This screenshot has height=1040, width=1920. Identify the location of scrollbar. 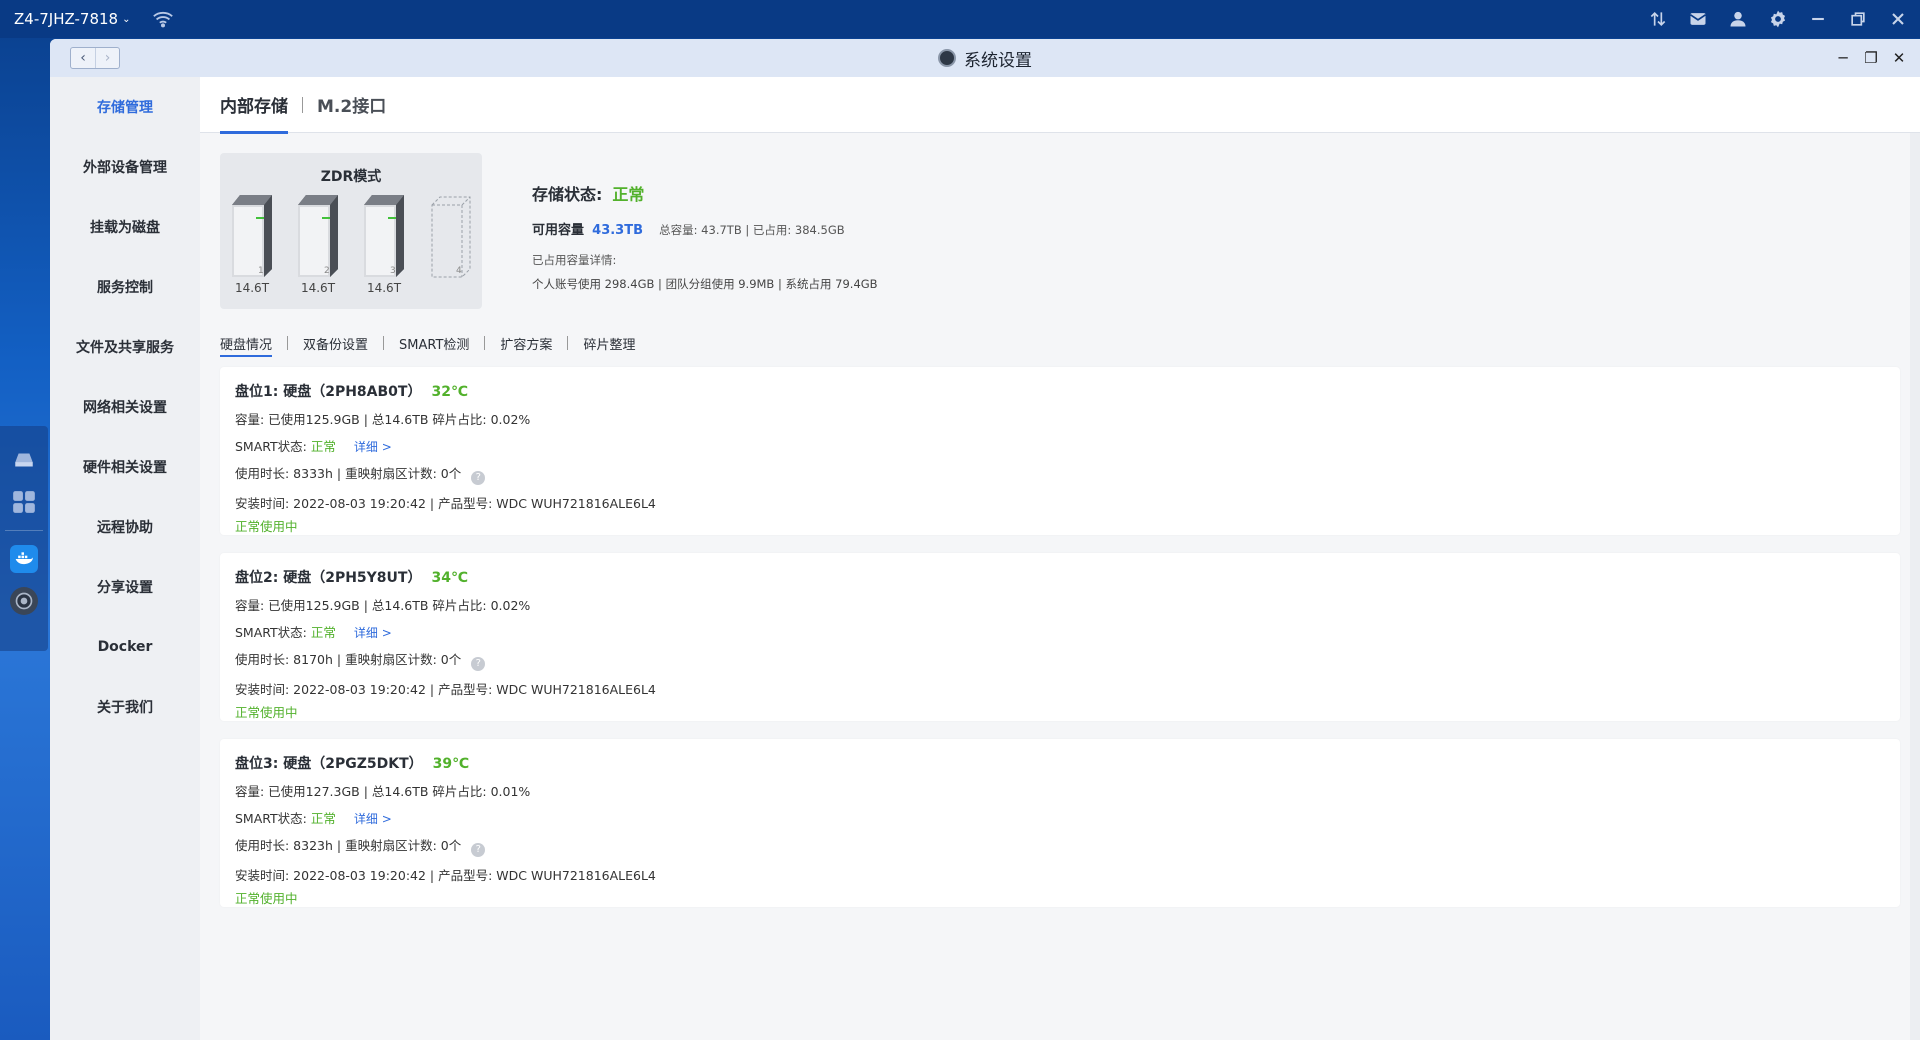
(1915, 586).